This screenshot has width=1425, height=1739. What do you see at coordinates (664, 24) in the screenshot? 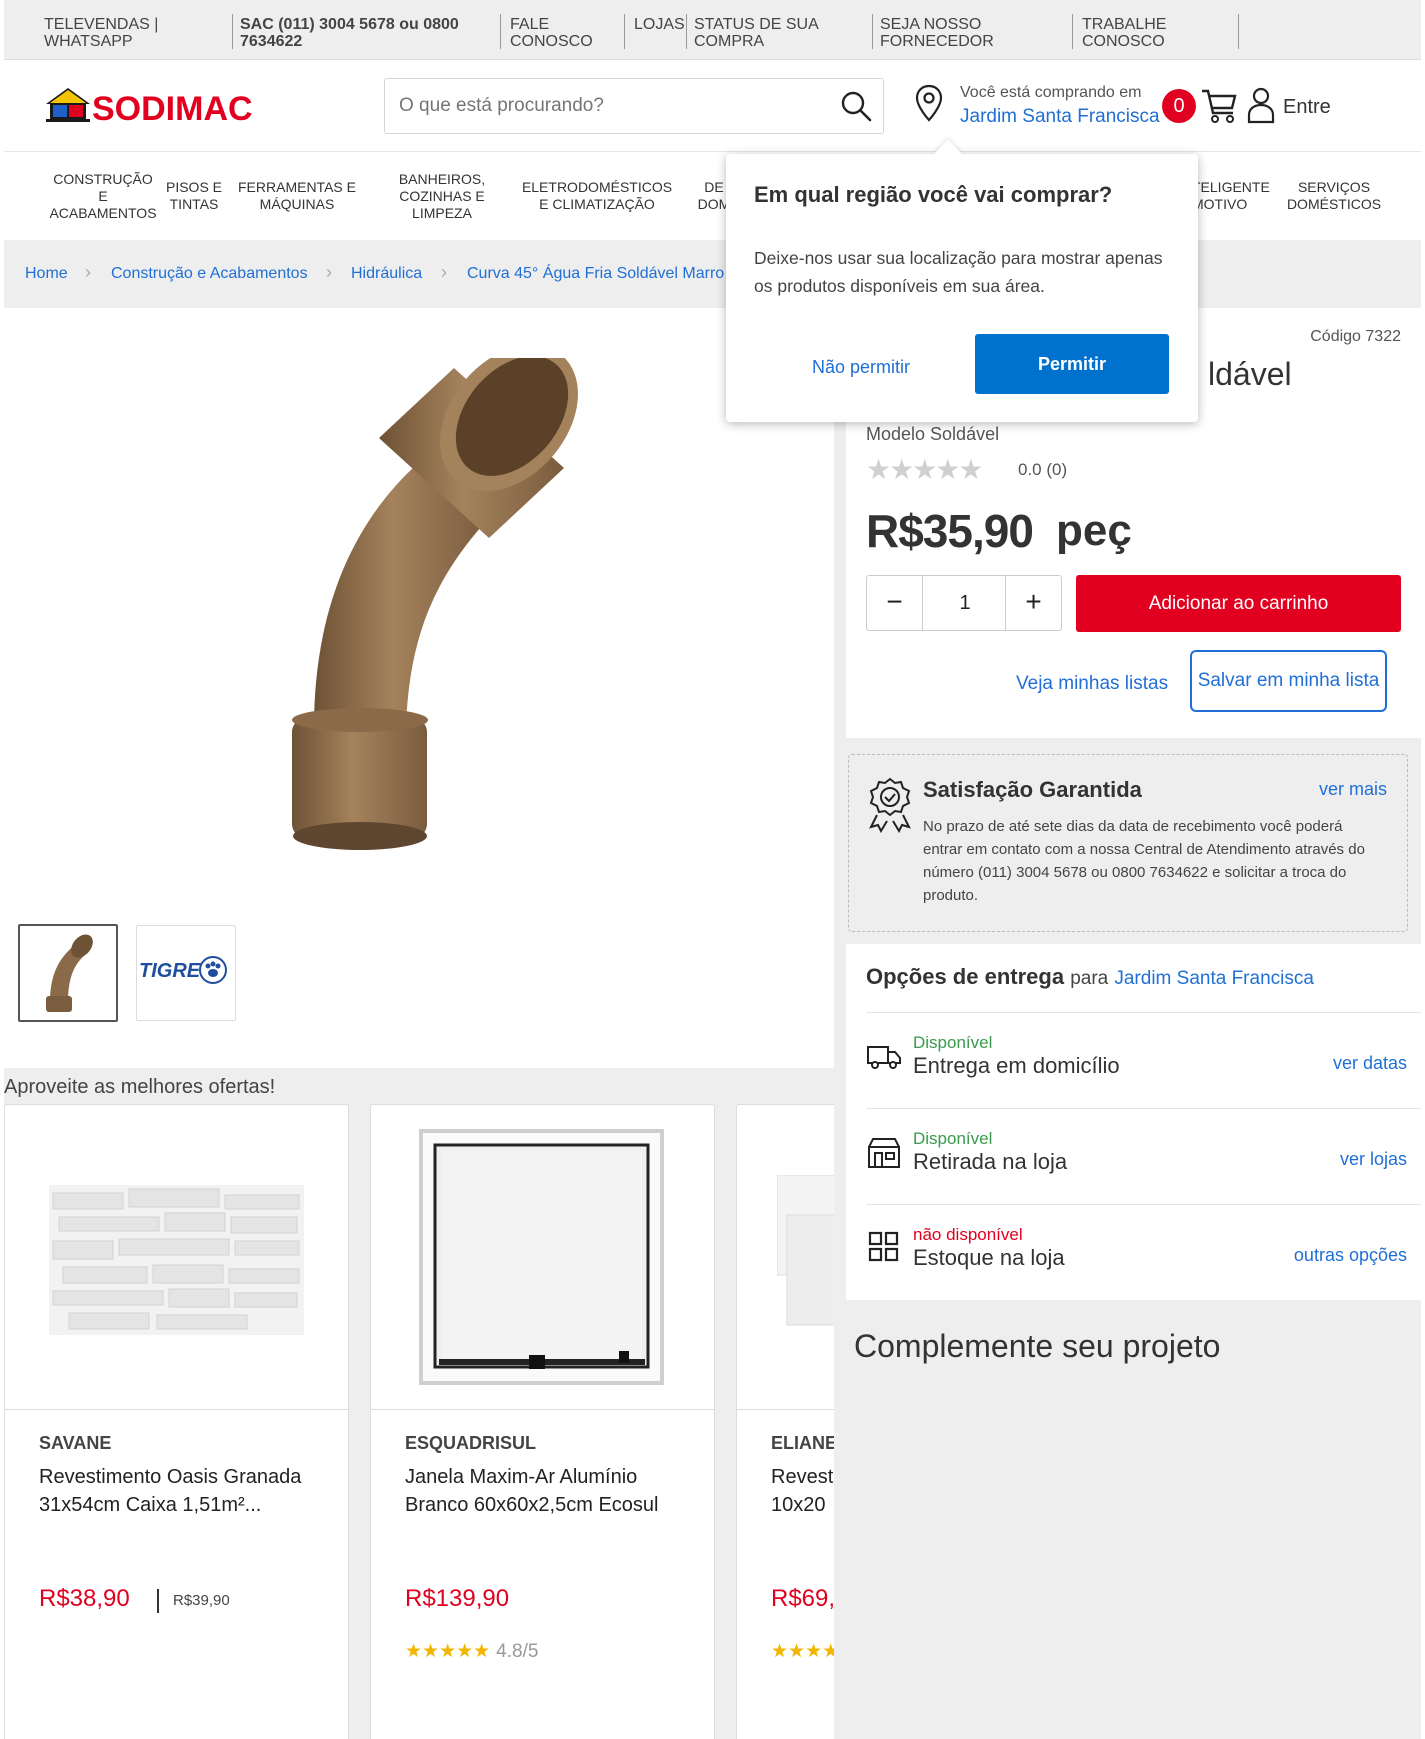
I see `lojas-link: LOJAS` at bounding box center [664, 24].